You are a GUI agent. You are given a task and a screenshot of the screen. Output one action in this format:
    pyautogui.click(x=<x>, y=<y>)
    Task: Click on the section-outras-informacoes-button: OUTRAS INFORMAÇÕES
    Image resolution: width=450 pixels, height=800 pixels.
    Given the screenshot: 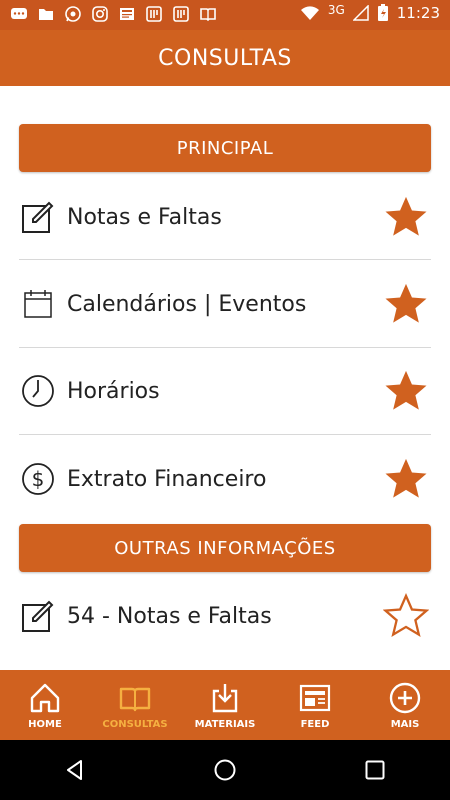 What is the action you would take?
    pyautogui.click(x=225, y=548)
    